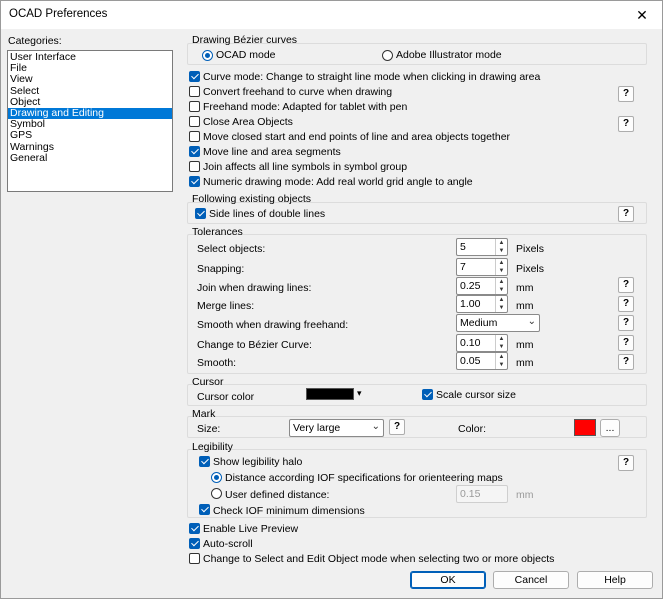 This screenshot has width=663, height=599. I want to click on auto-scroll-checkbox, so click(194, 543).